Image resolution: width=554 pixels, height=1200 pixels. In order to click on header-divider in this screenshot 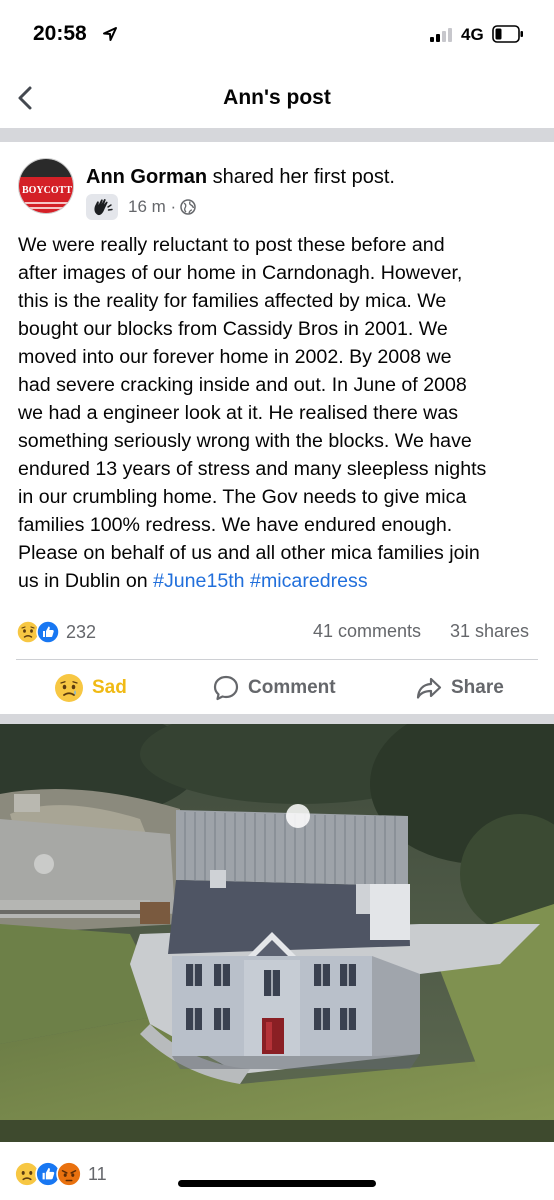, I will do `click(277, 135)`.